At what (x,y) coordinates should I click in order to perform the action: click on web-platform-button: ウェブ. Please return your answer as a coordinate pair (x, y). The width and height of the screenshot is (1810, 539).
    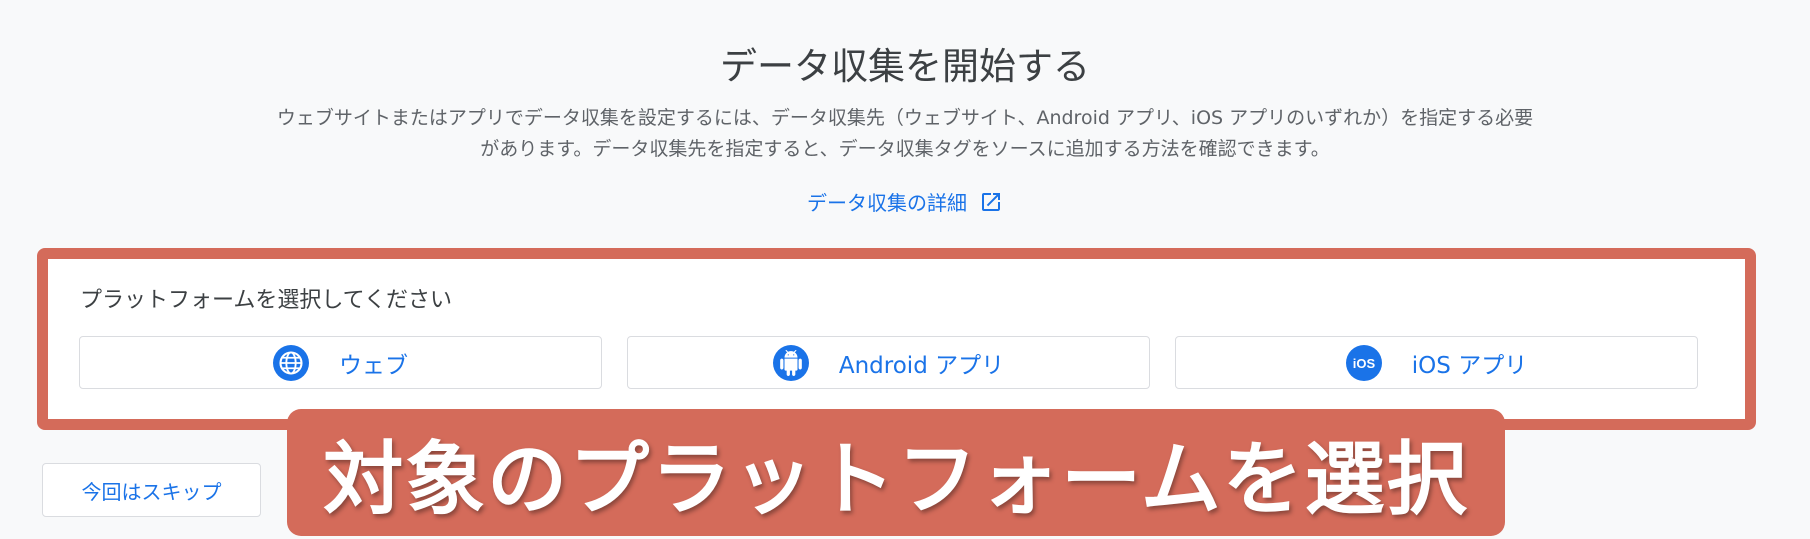
    Looking at the image, I should click on (340, 362).